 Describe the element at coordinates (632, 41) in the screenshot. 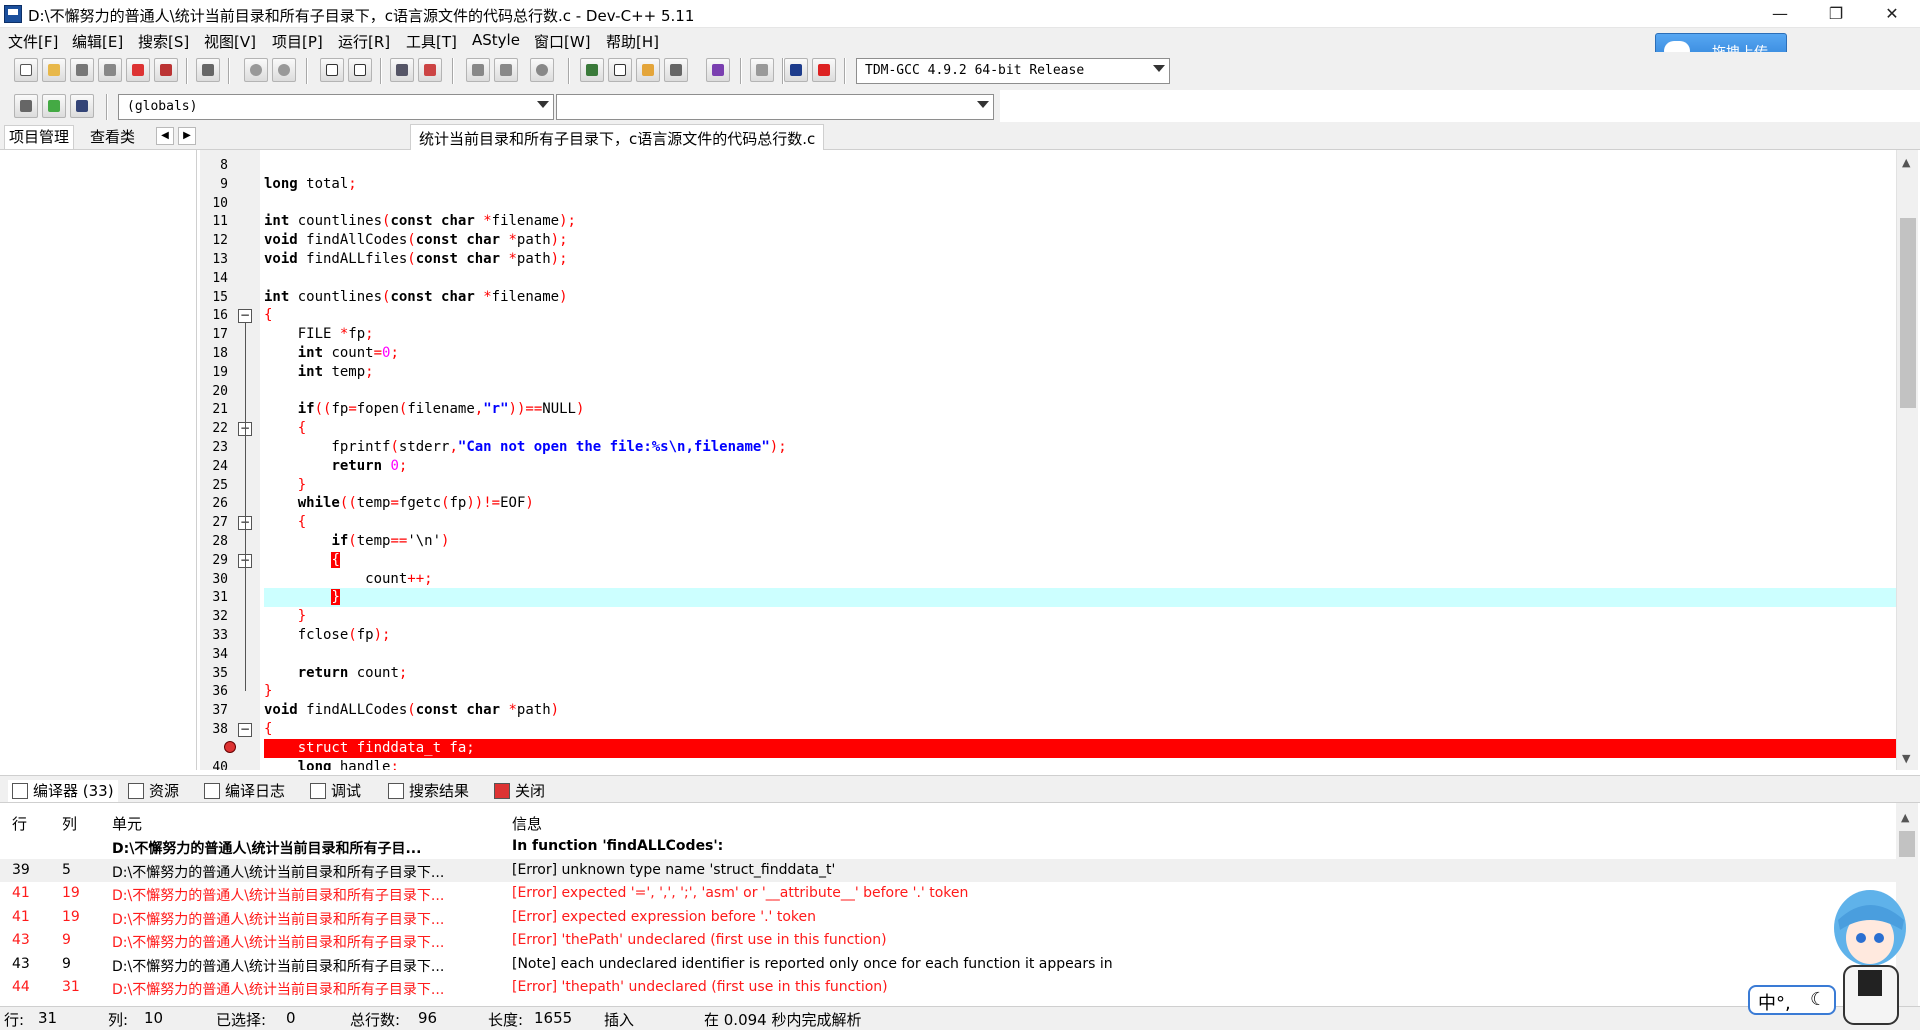

I see `menu-help: 帮助[H]` at that location.